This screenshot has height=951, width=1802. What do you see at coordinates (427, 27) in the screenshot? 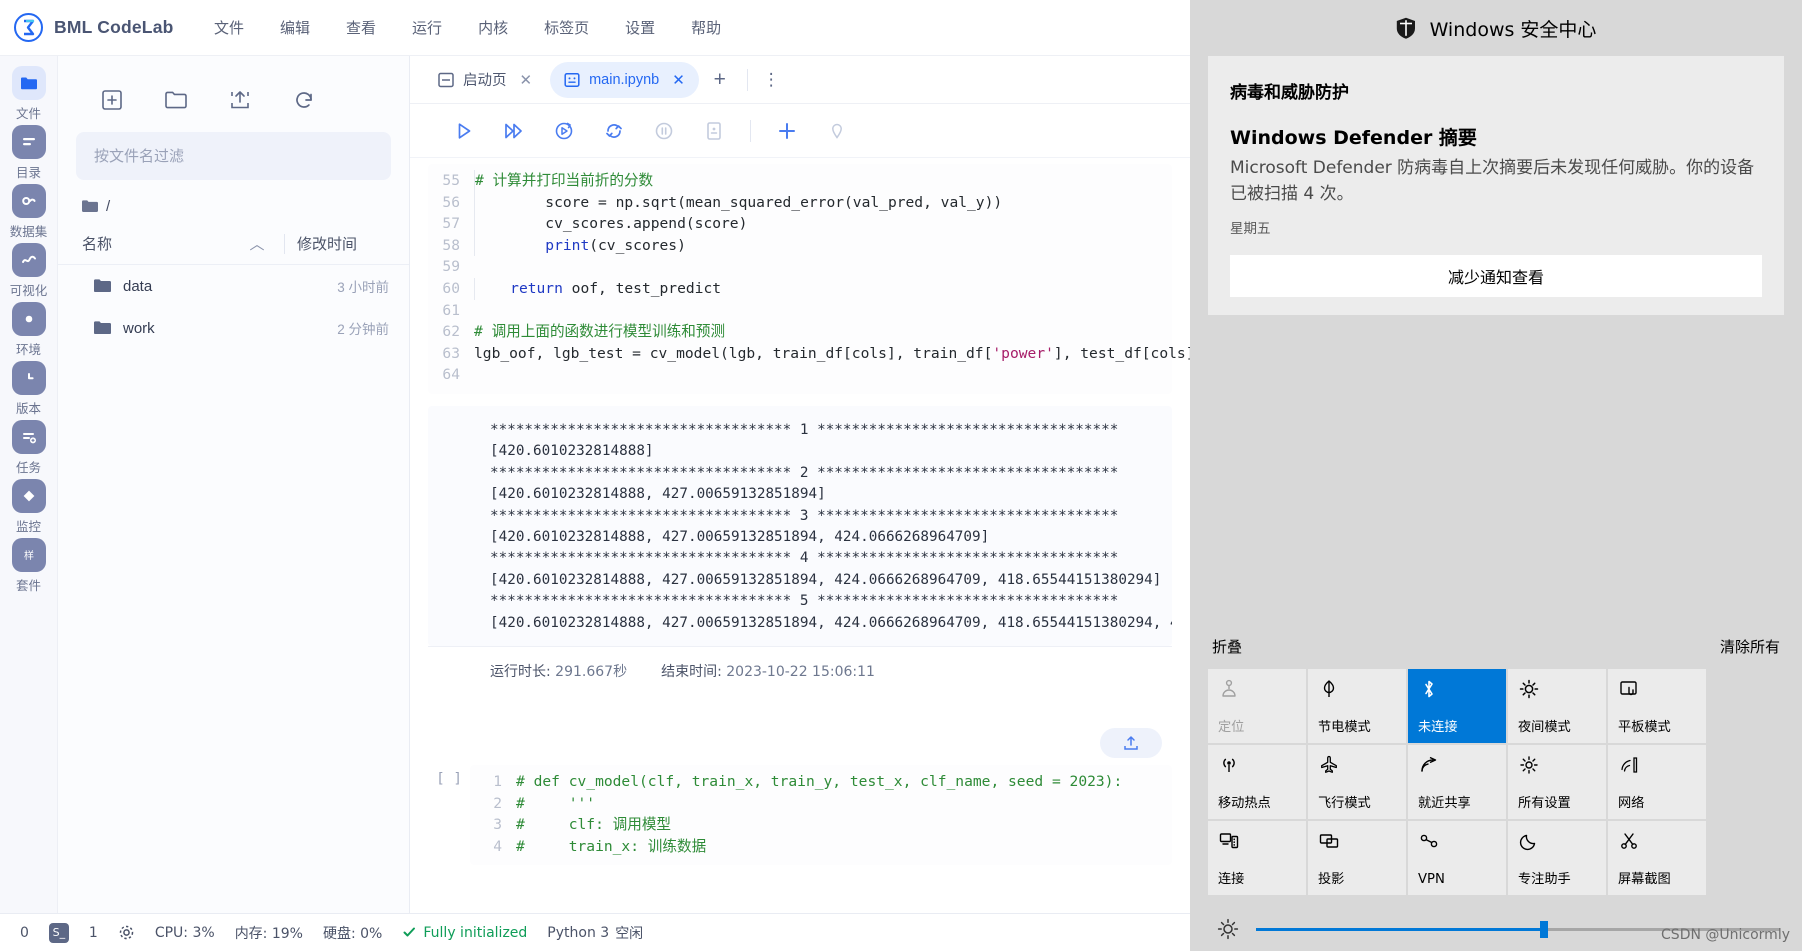
I see `menu-run: 运行` at bounding box center [427, 27].